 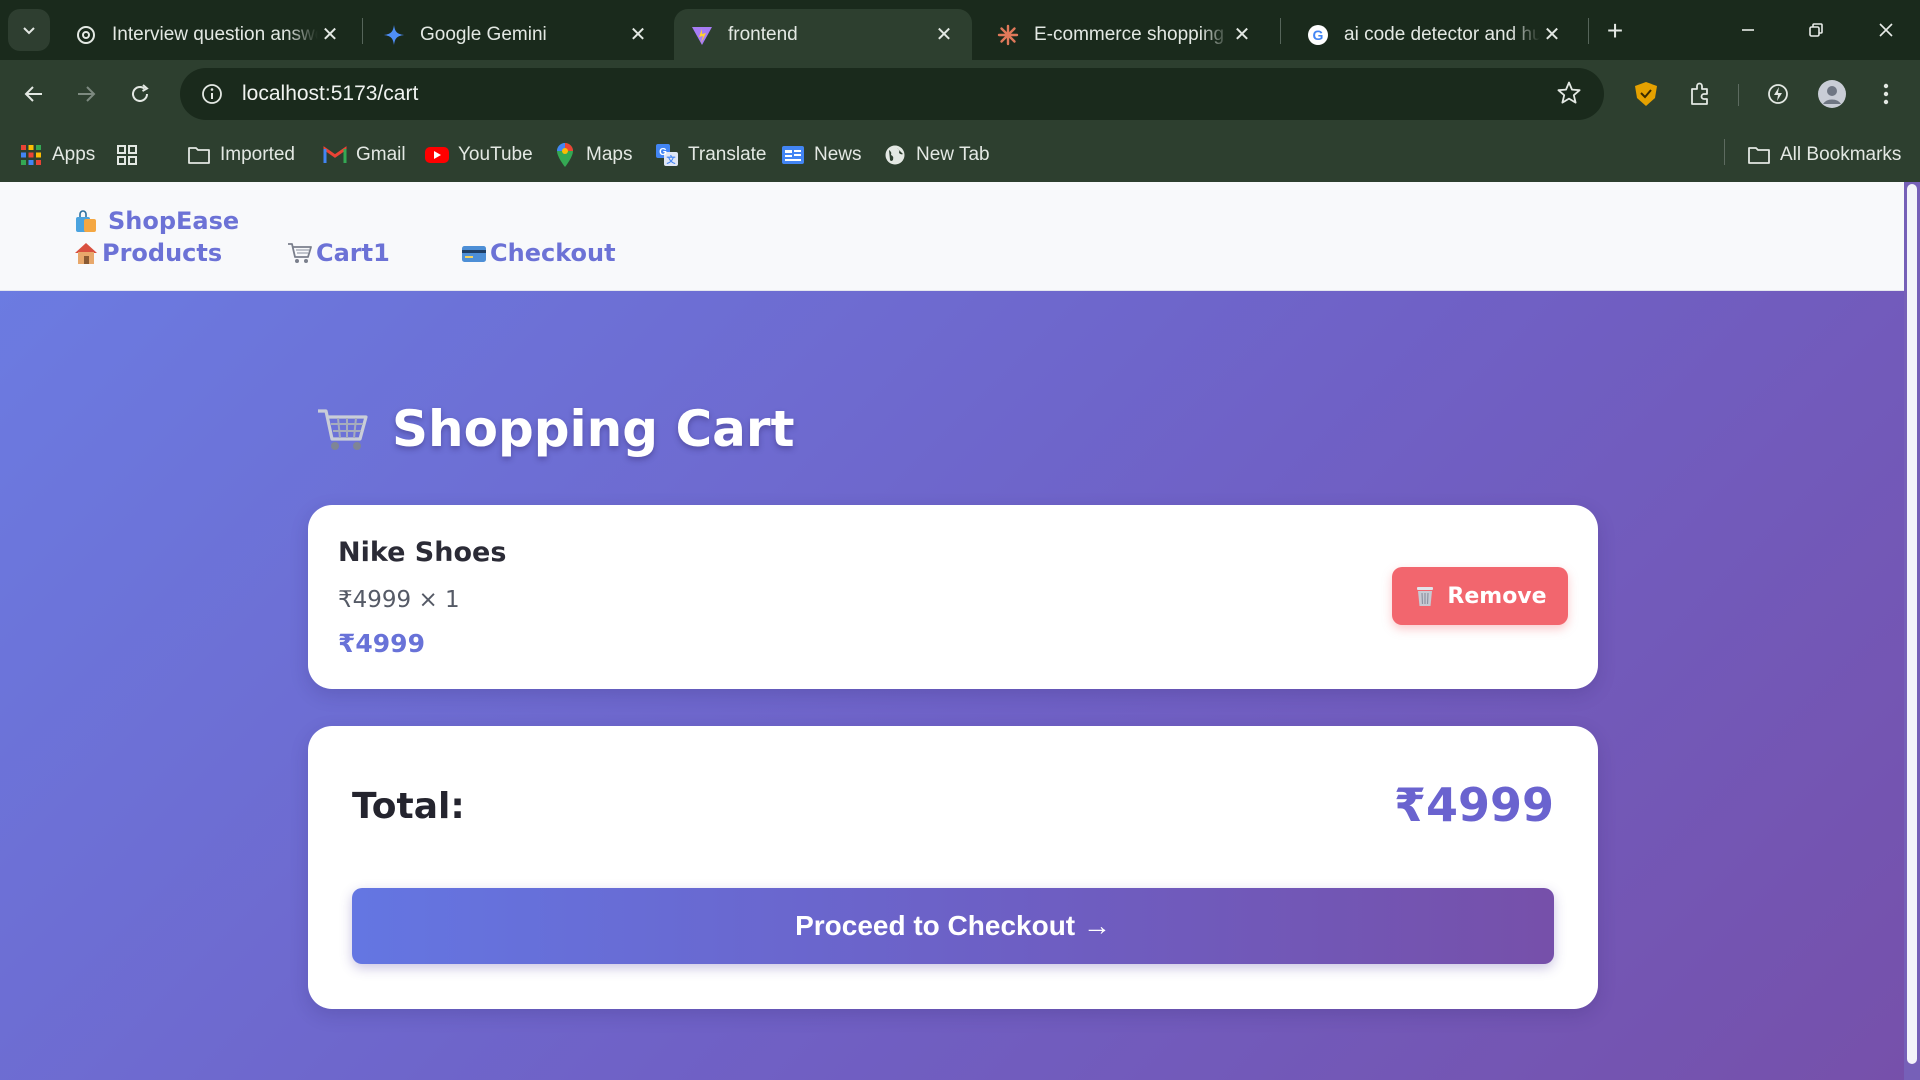 I want to click on nav-label: Checkout, so click(x=553, y=253).